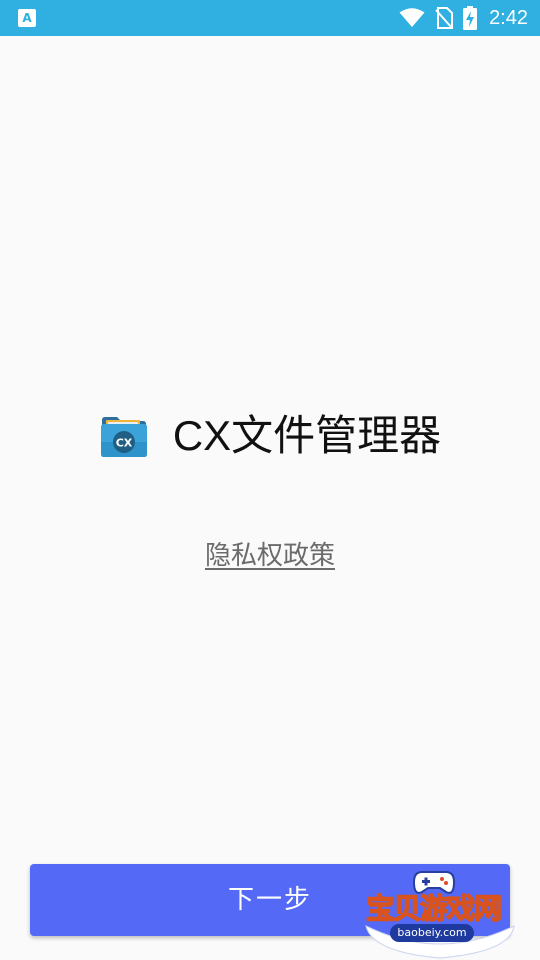  Describe the element at coordinates (270, 18) in the screenshot. I see `status-bar: A 2:42` at that location.